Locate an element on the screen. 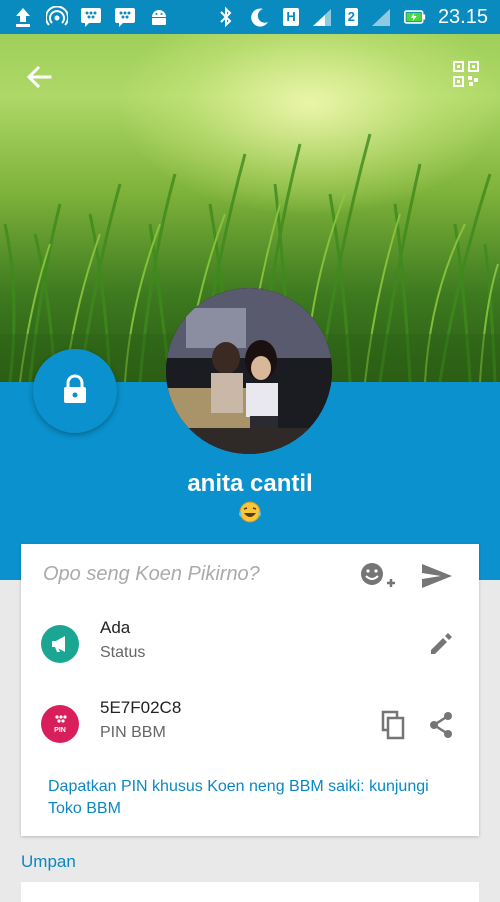 This screenshot has height=902, width=500. signal-icon is located at coordinates (322, 17).